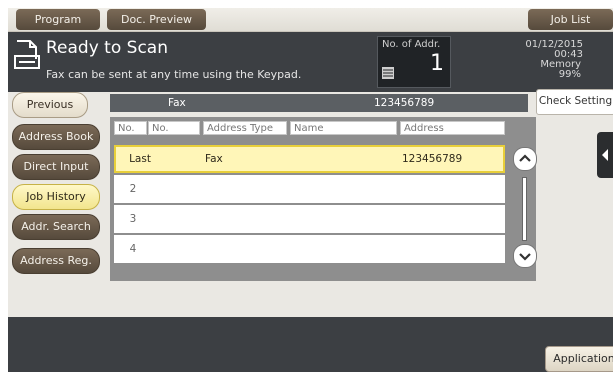 This screenshot has width=613, height=372. I want to click on memory-status: Memory 99%, so click(560, 70).